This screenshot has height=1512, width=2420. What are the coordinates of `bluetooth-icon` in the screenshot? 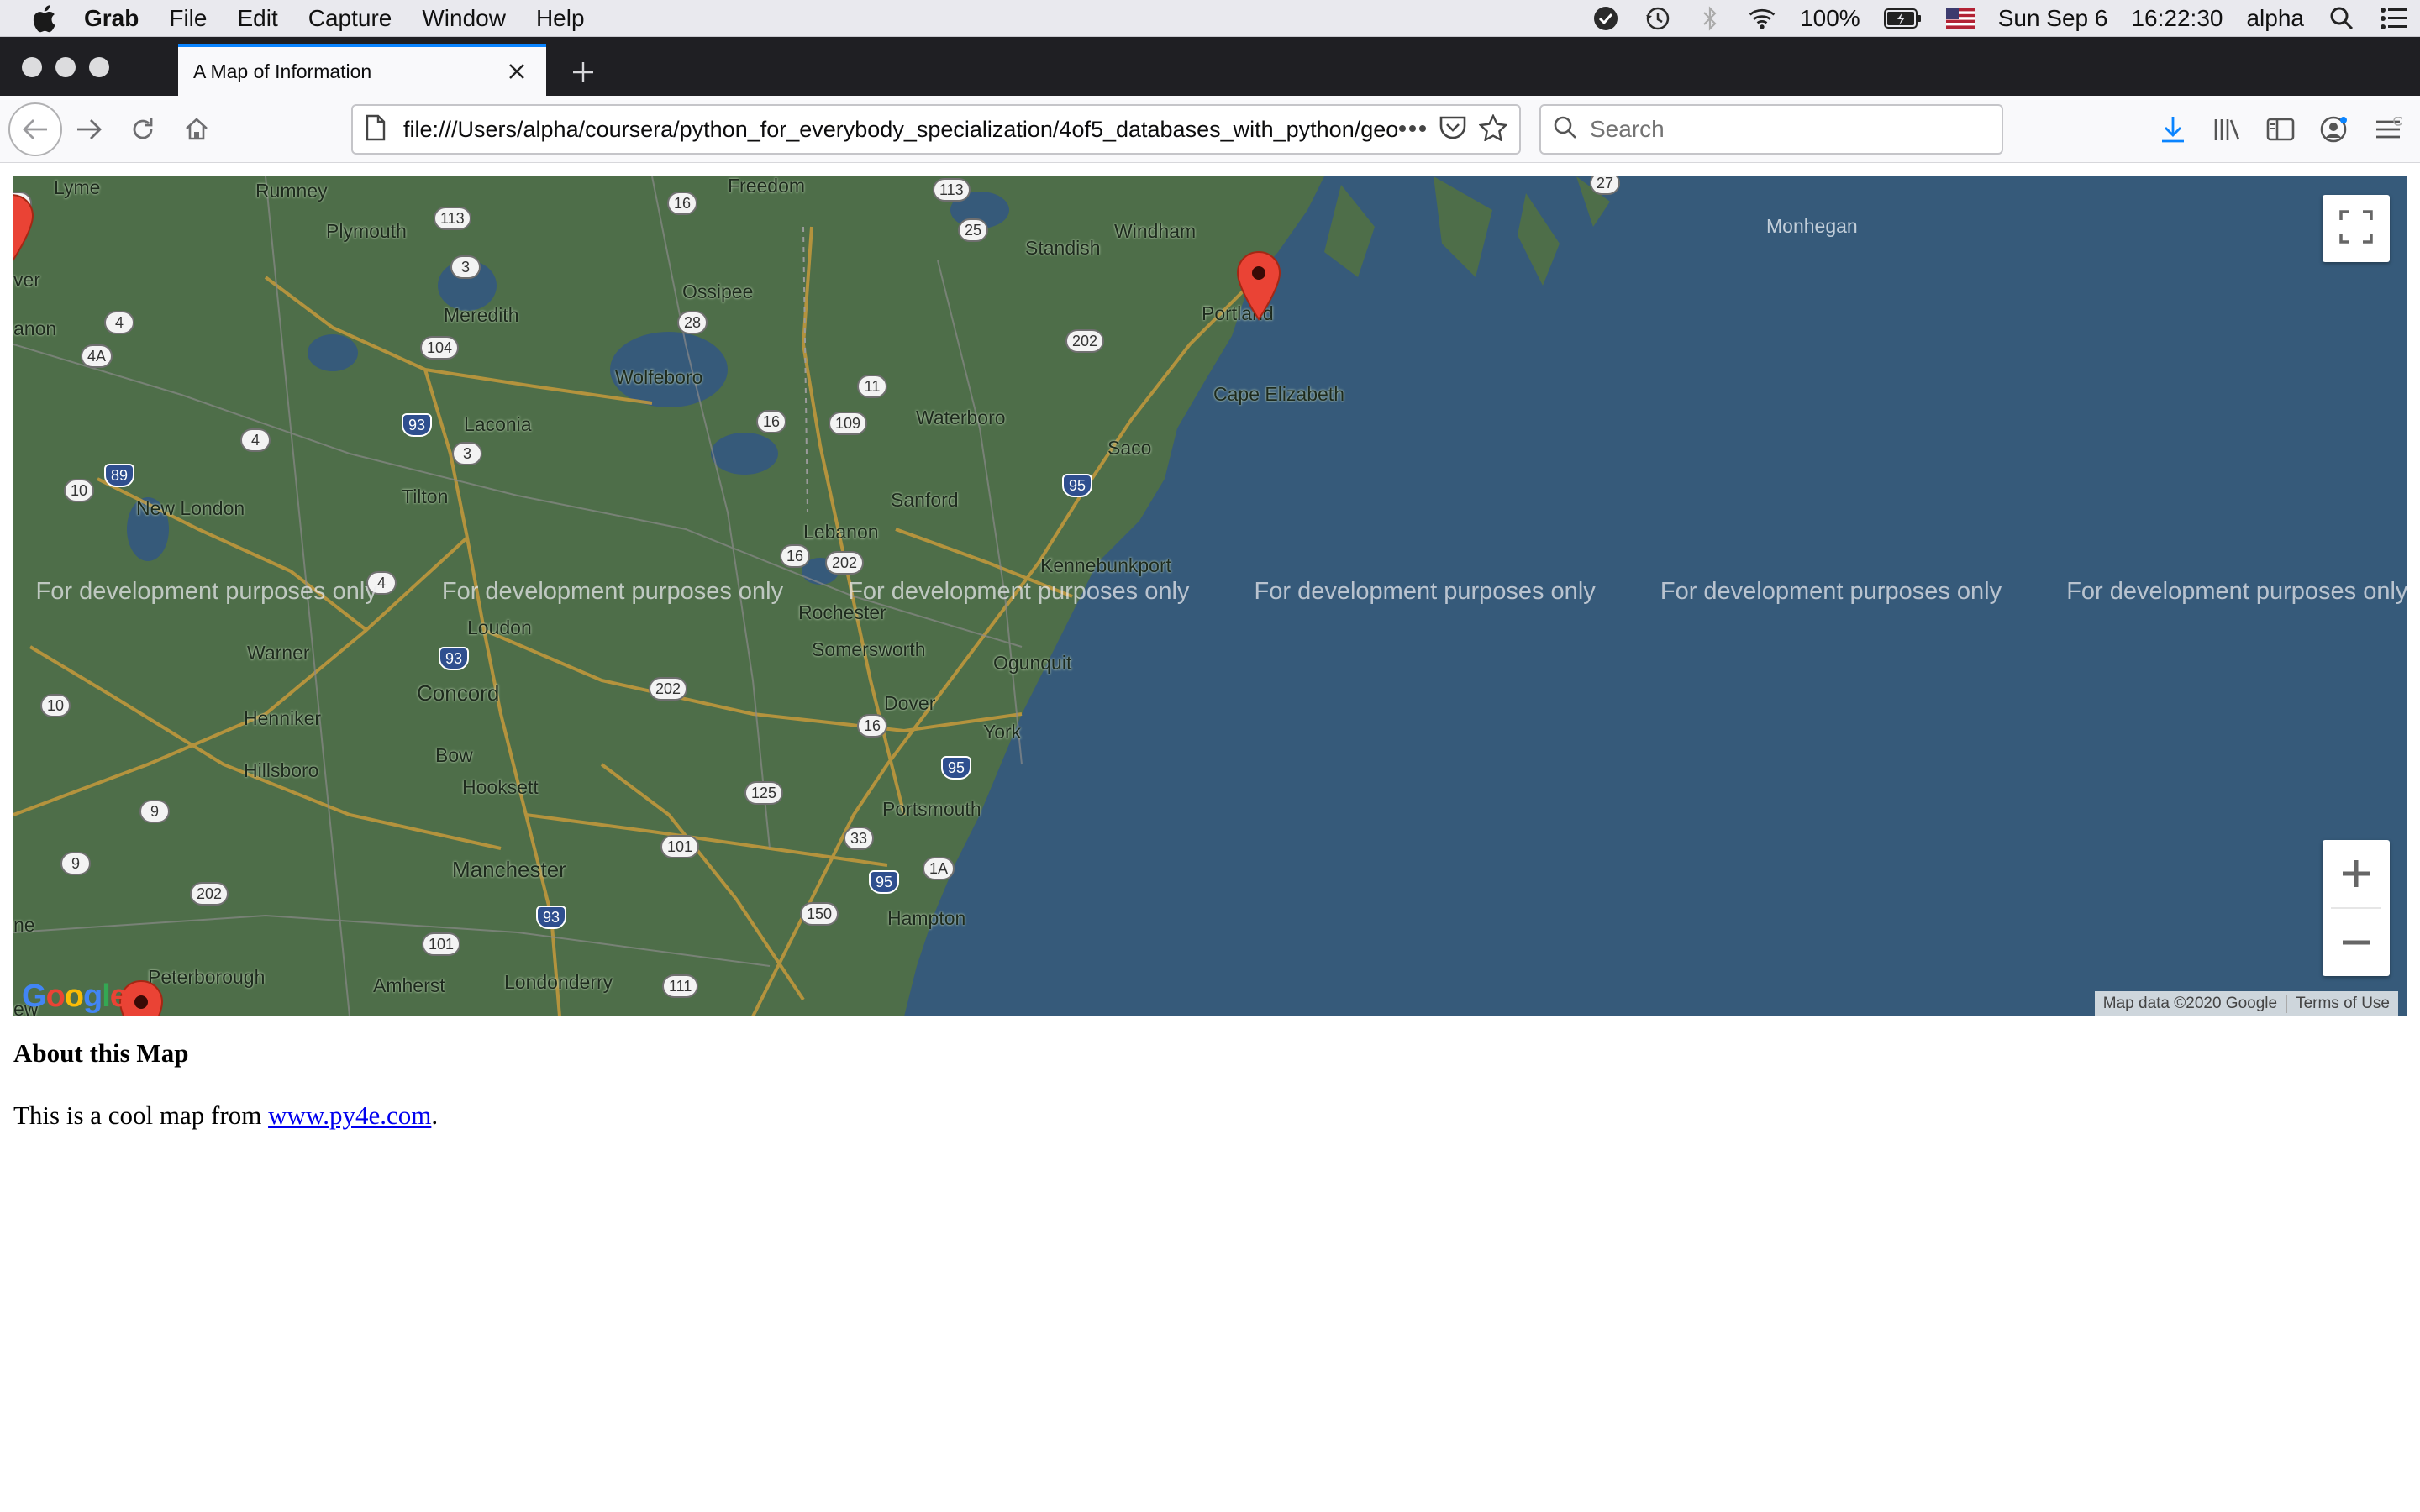 It's located at (1710, 18).